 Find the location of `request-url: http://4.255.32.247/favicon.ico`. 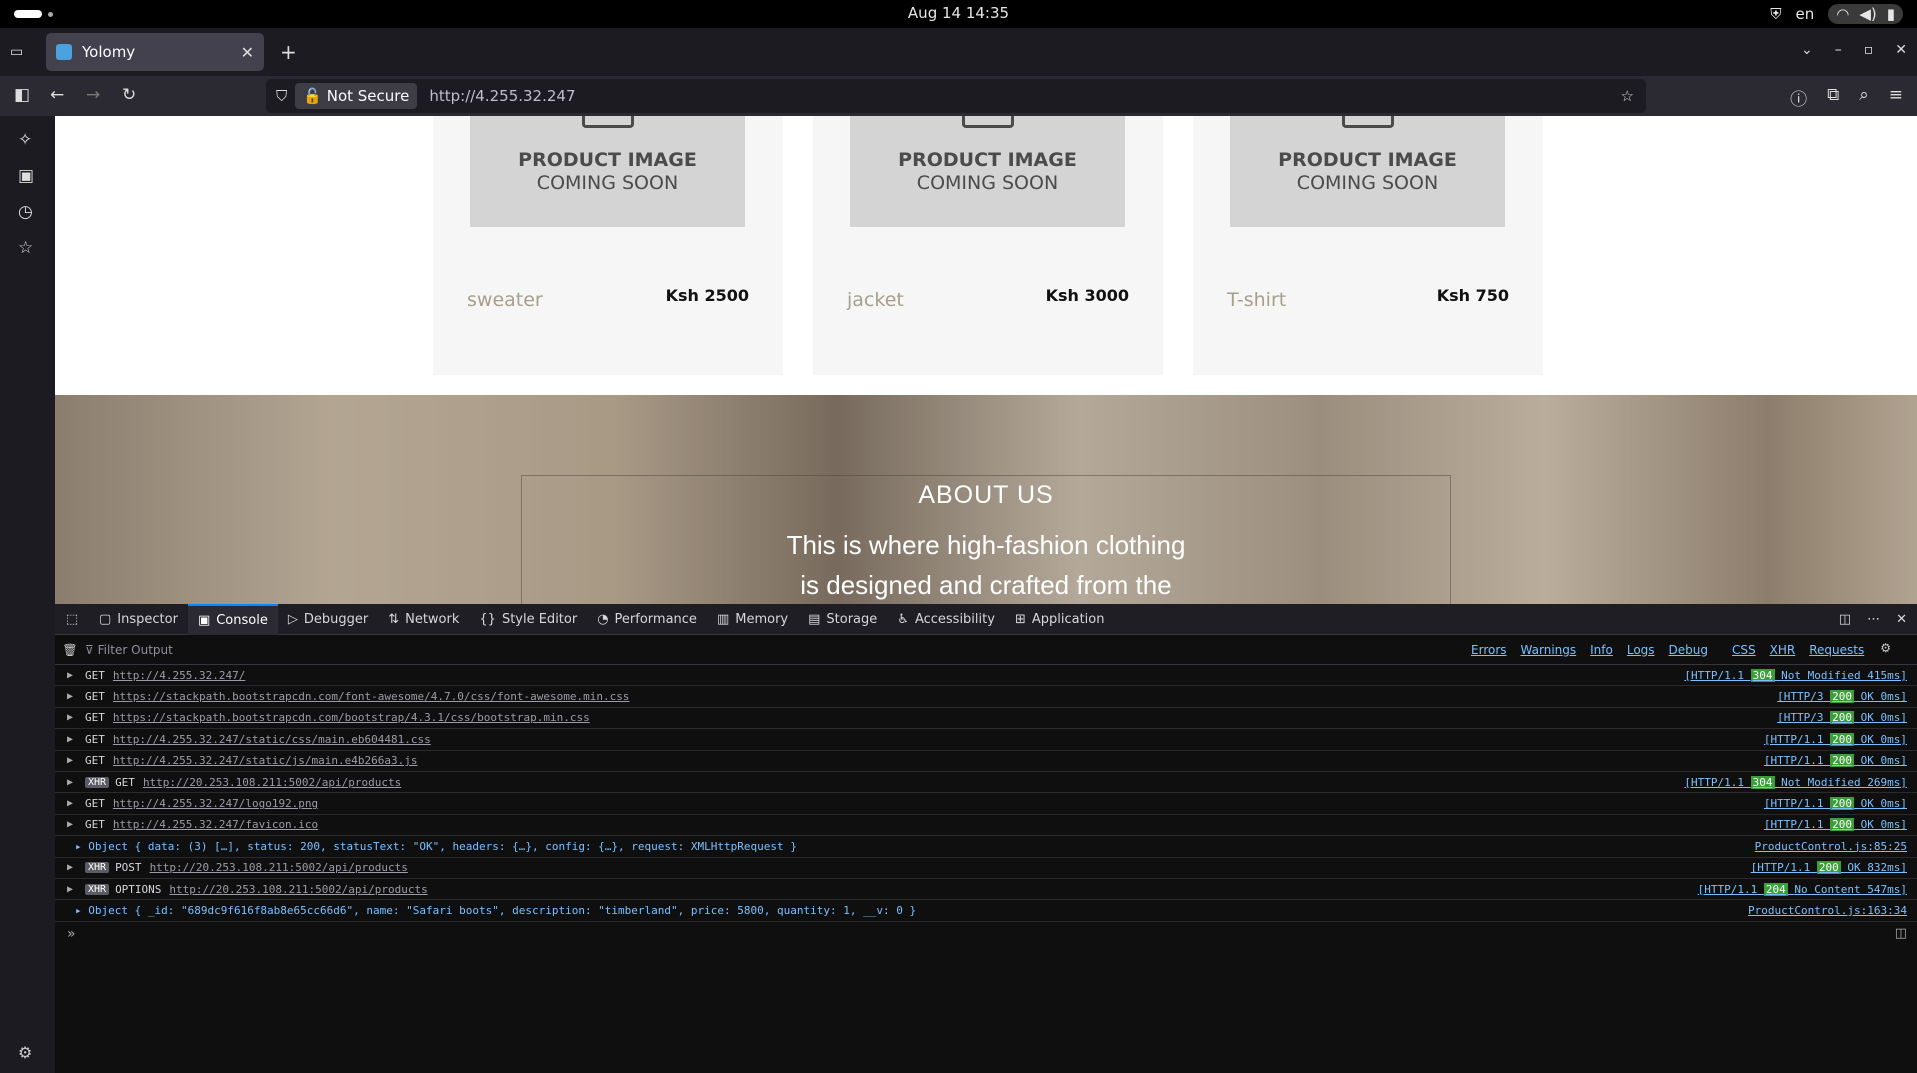

request-url: http://4.255.32.247/favicon.ico is located at coordinates (215, 824).